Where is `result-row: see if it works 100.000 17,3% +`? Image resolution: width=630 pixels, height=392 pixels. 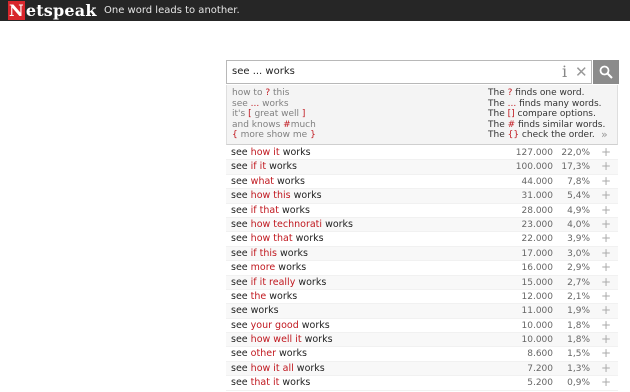 result-row: see if it works 100.000 17,3% + is located at coordinates (422, 167).